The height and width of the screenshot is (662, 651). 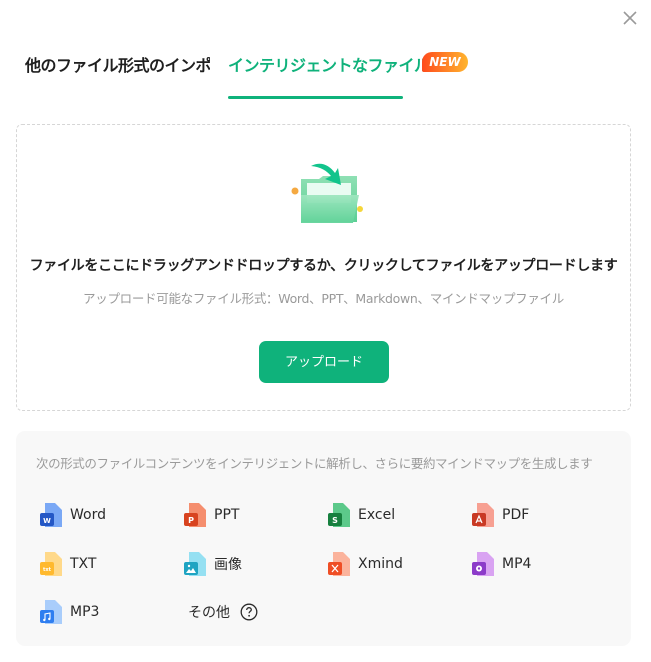 I want to click on format-item-txt: txt TXT, so click(x=68, y=564).